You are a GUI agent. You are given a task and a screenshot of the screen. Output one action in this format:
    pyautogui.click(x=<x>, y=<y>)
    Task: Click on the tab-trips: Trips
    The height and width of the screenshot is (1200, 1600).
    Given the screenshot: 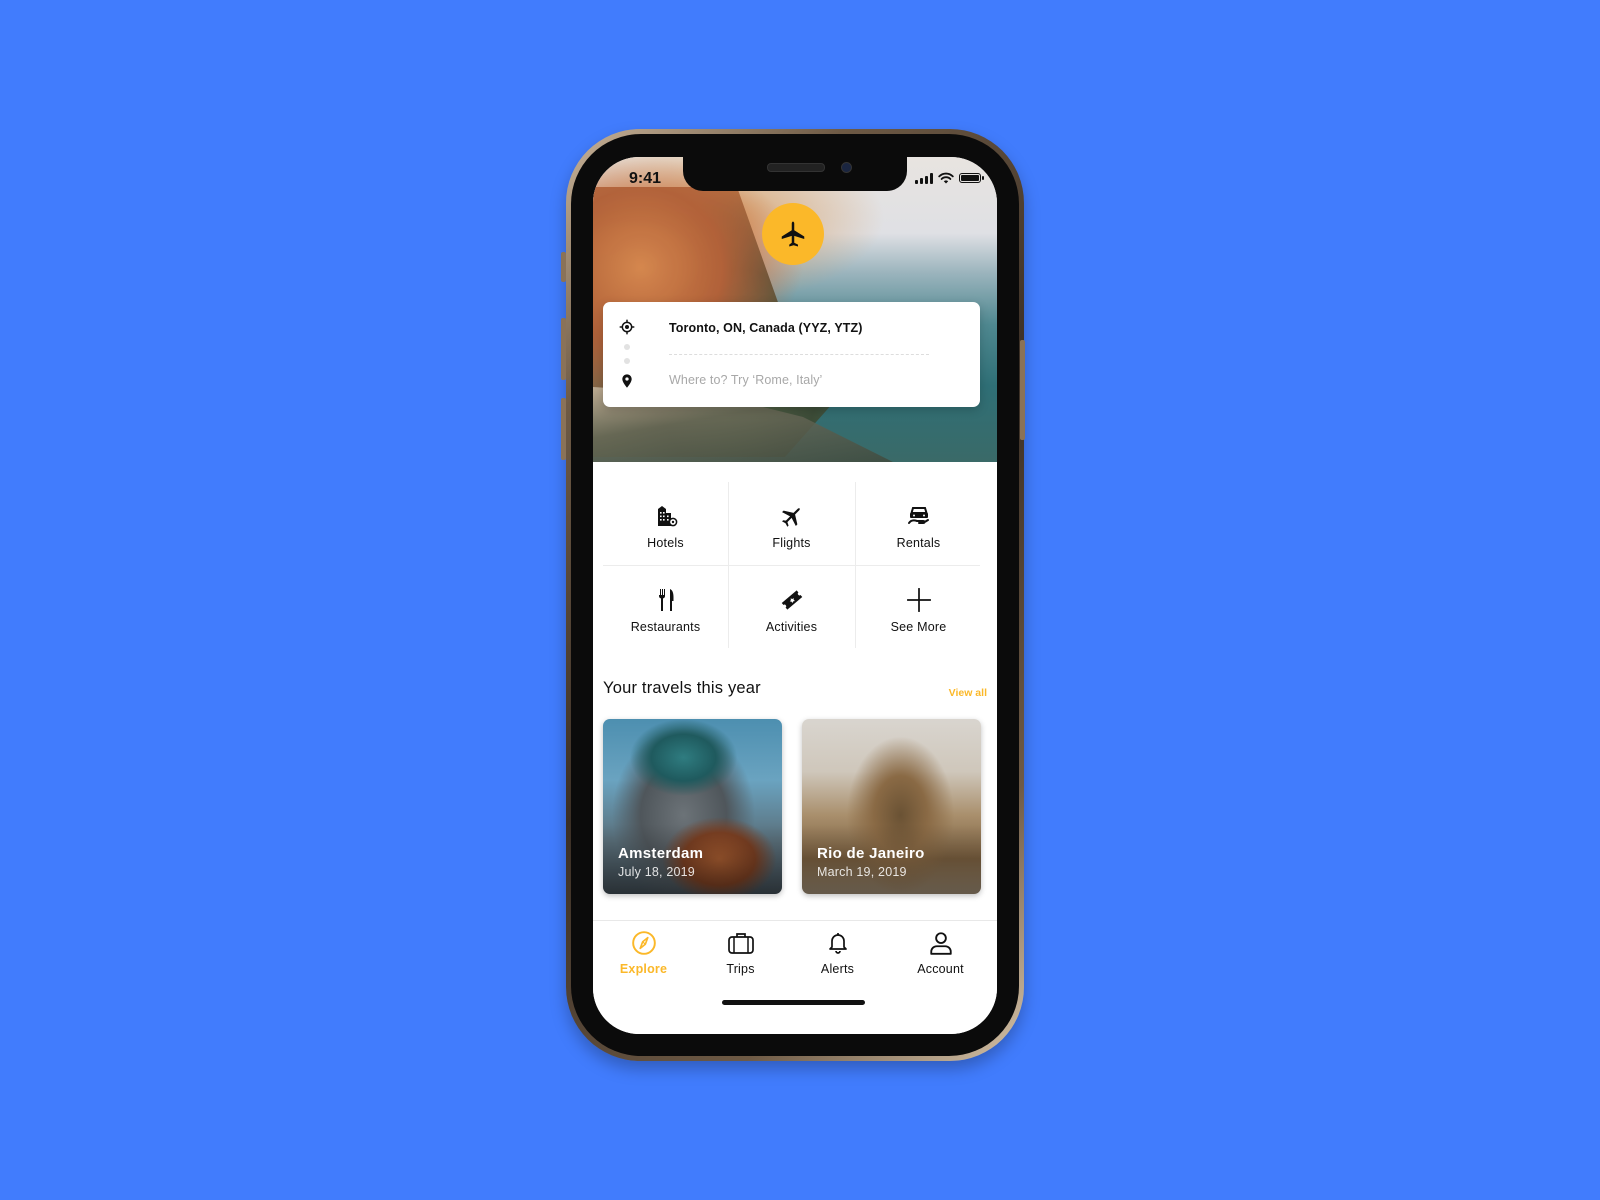 What is the action you would take?
    pyautogui.click(x=740, y=956)
    